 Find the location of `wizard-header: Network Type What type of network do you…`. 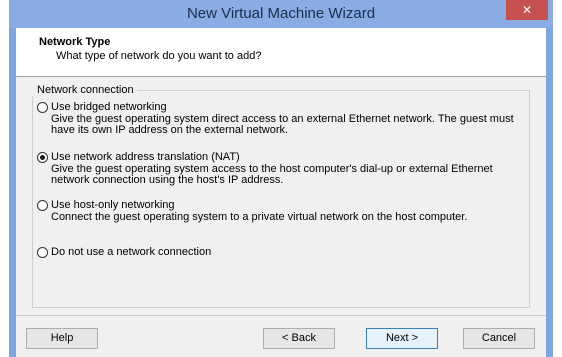

wizard-header: Network Type What type of network do you… is located at coordinates (281, 52).